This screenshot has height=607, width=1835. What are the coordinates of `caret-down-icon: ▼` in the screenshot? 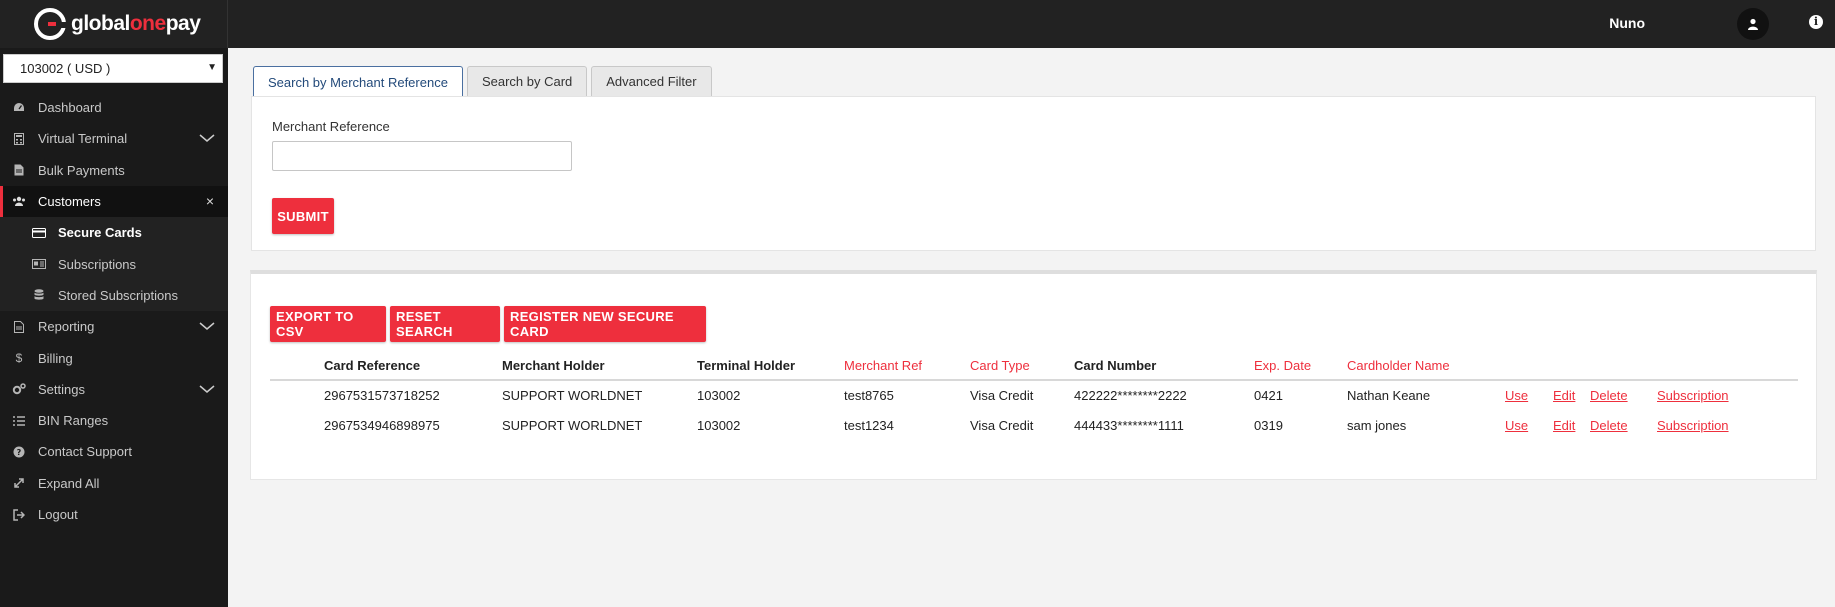 It's located at (212, 67).